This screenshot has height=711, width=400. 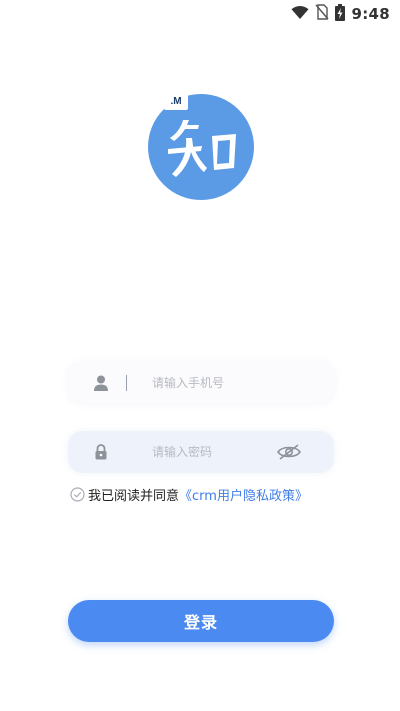 What do you see at coordinates (101, 383) in the screenshot?
I see `user-icon` at bounding box center [101, 383].